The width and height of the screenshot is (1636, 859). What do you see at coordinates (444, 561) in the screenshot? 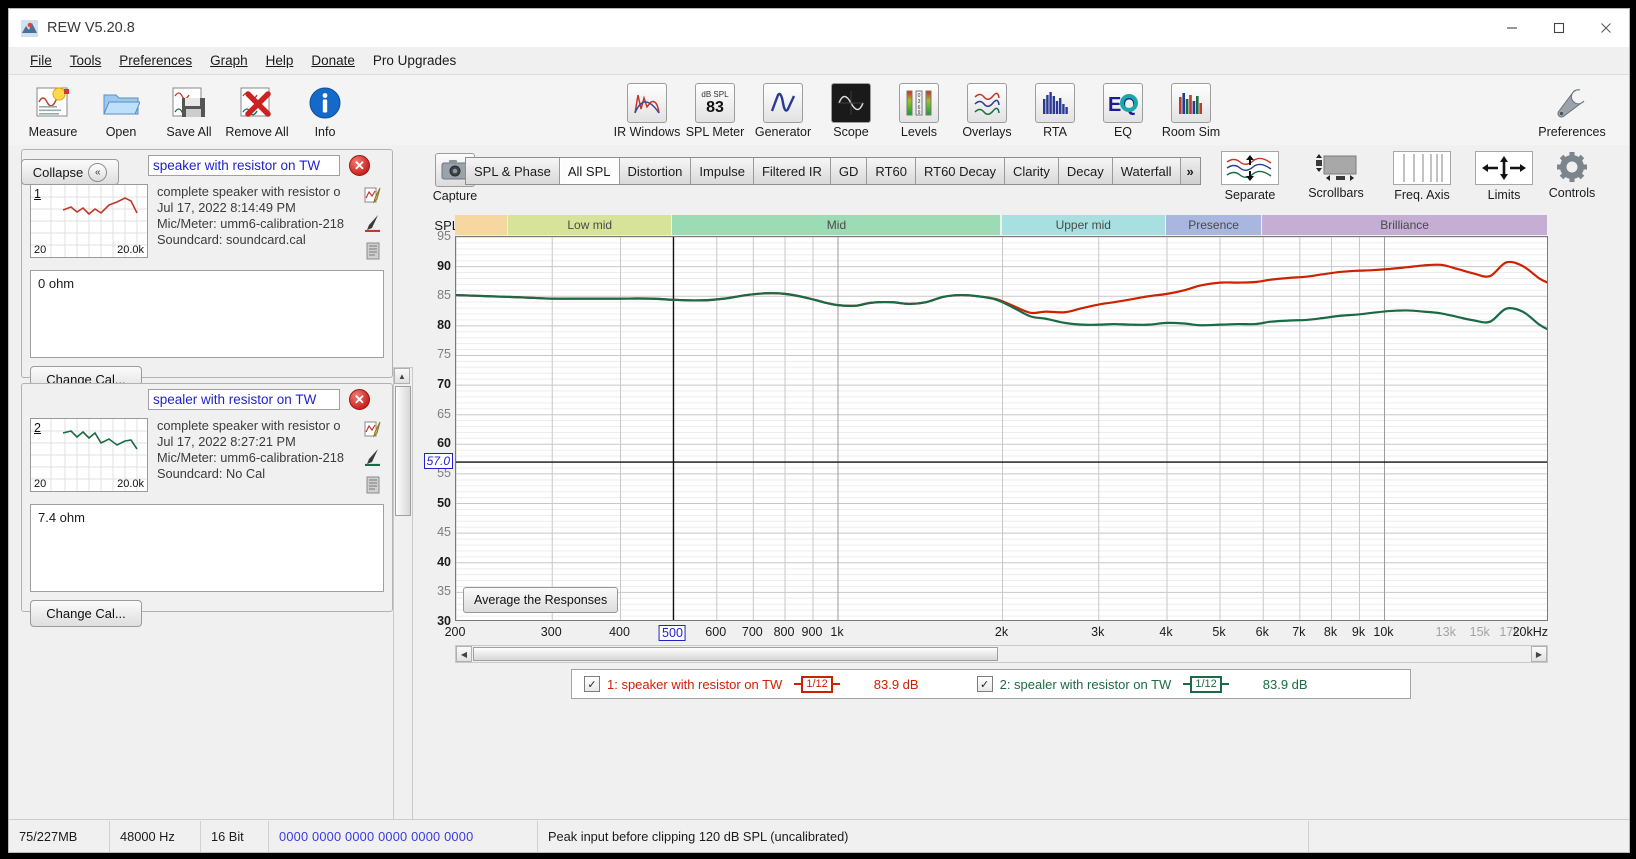
I see `y-tick-40: 40` at bounding box center [444, 561].